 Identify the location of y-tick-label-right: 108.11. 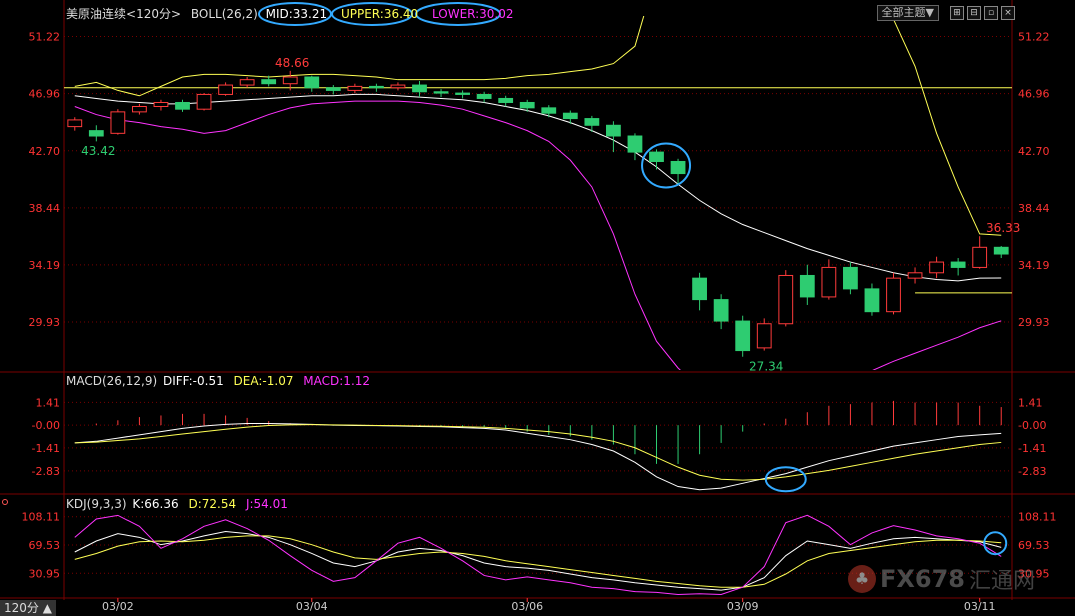
(1037, 517).